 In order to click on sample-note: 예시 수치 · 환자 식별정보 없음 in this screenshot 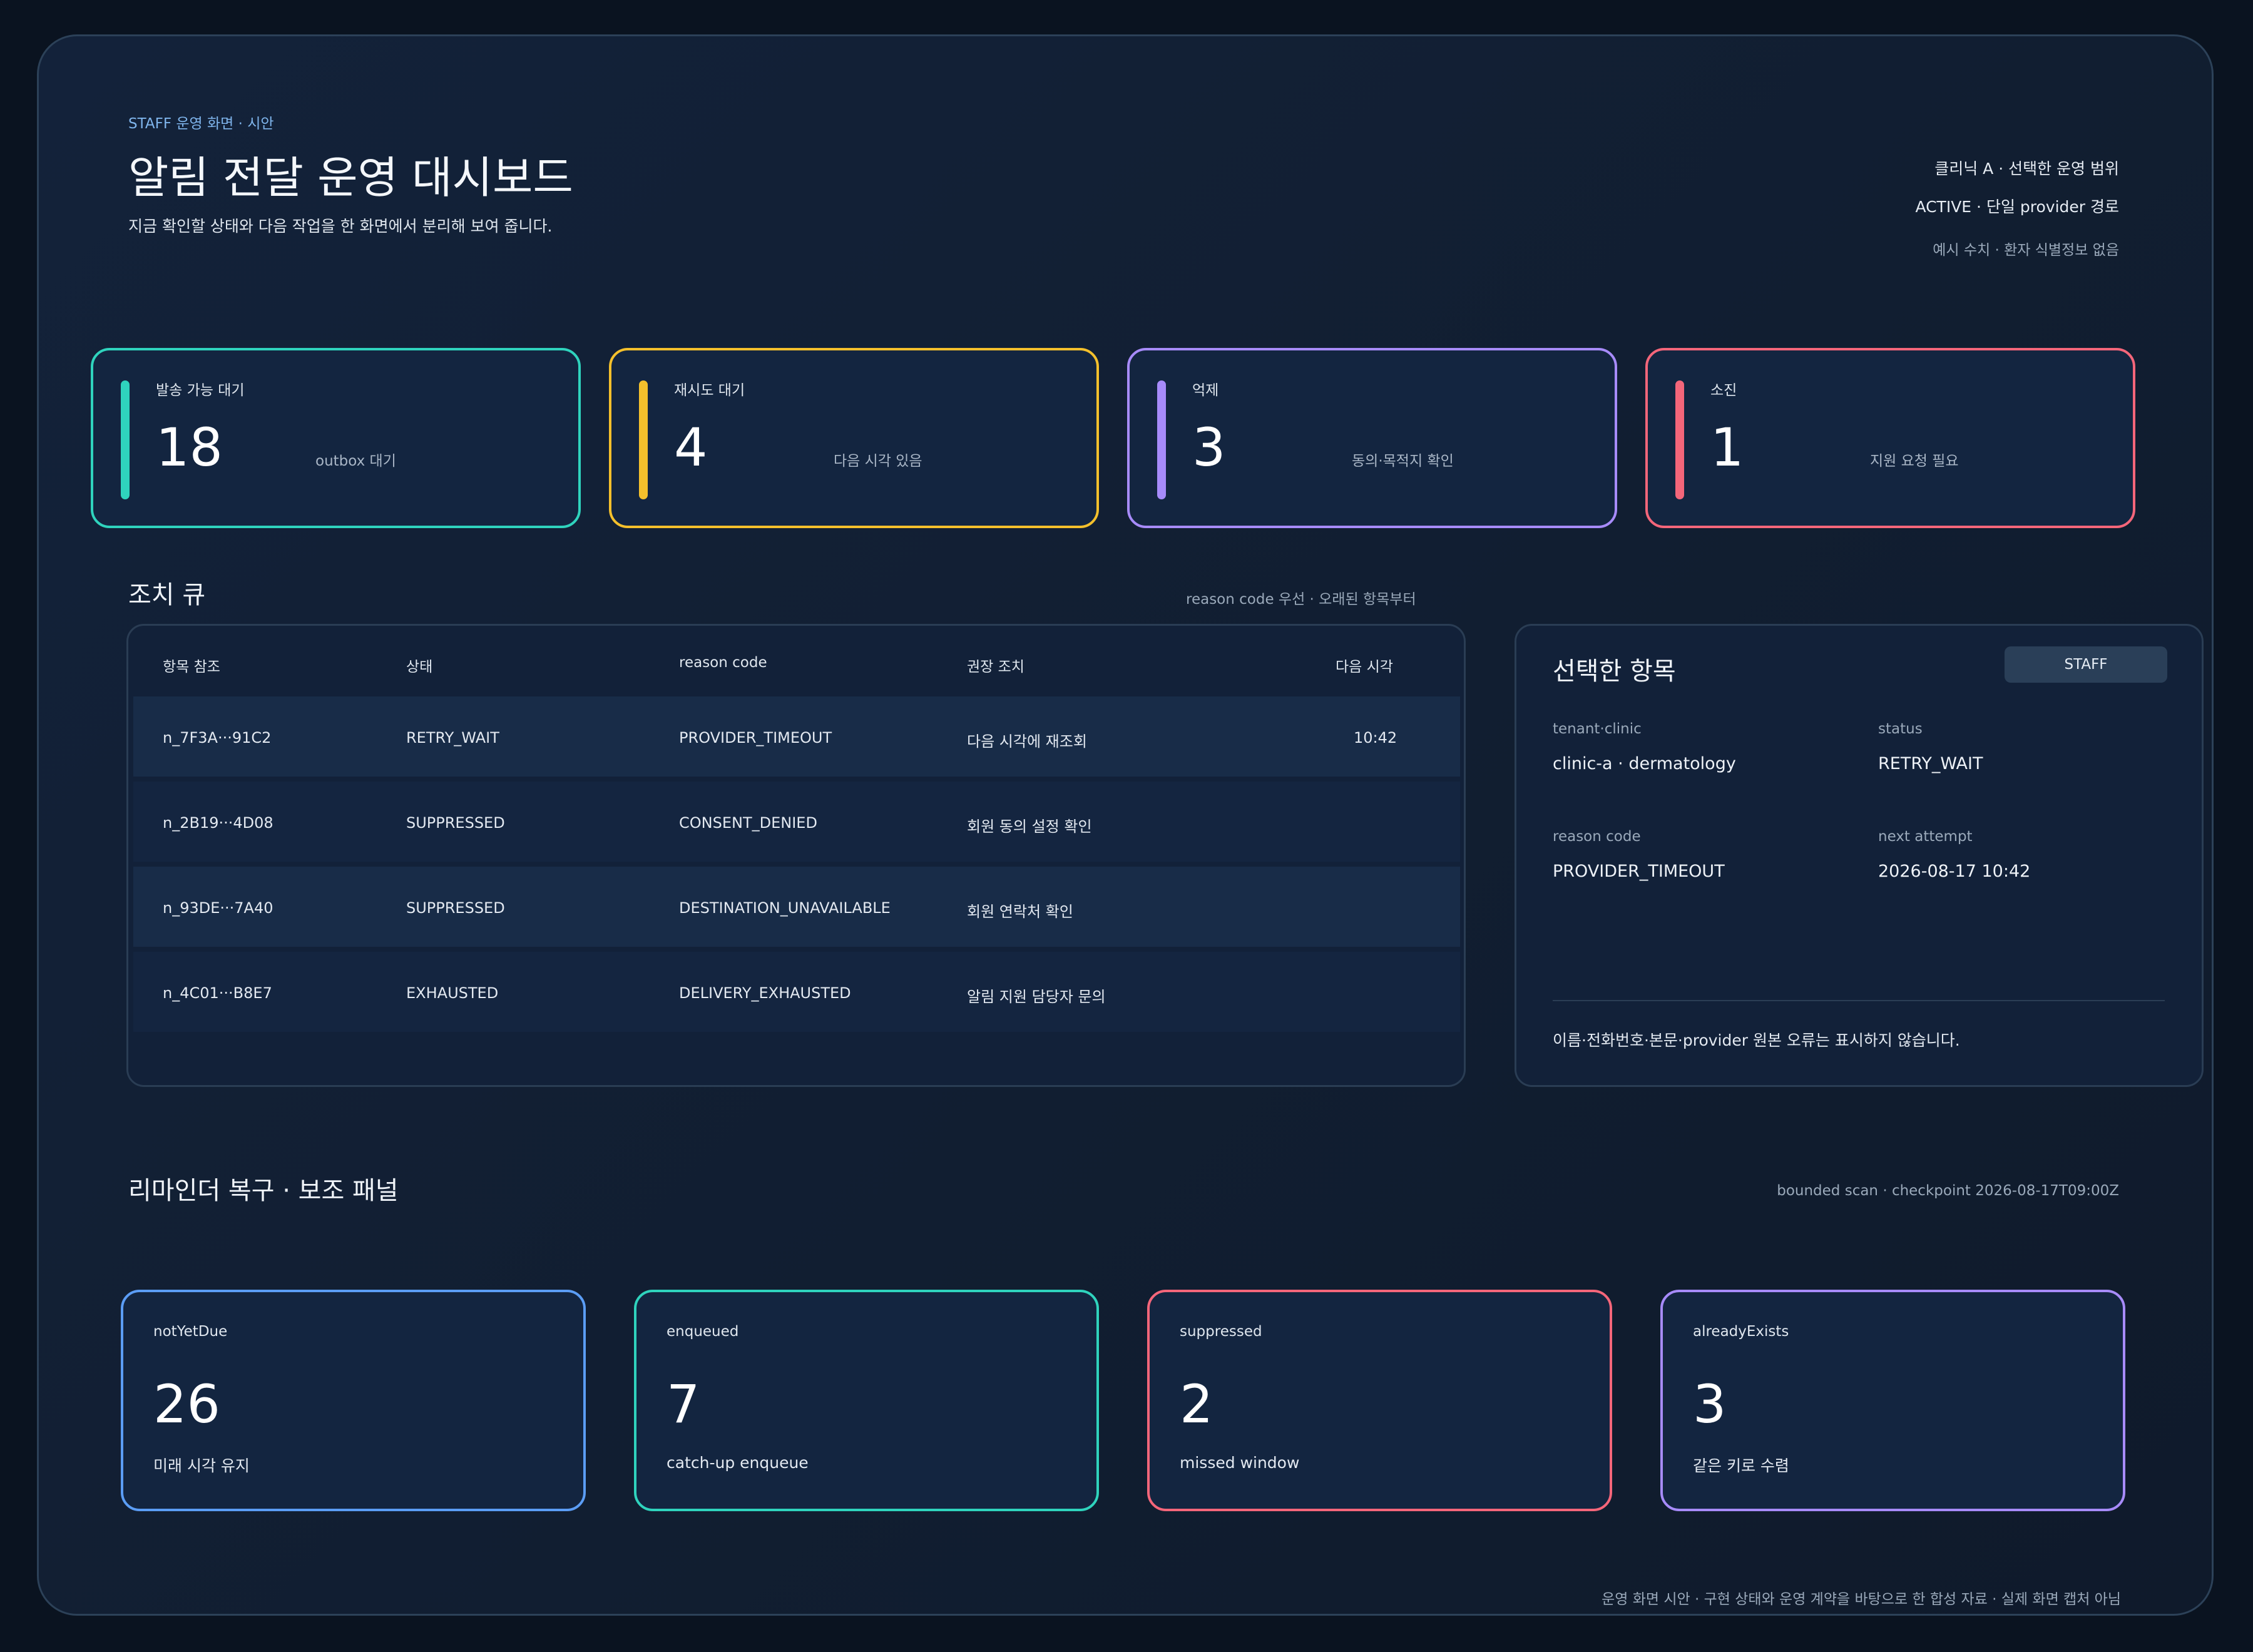, I will do `click(2026, 250)`.